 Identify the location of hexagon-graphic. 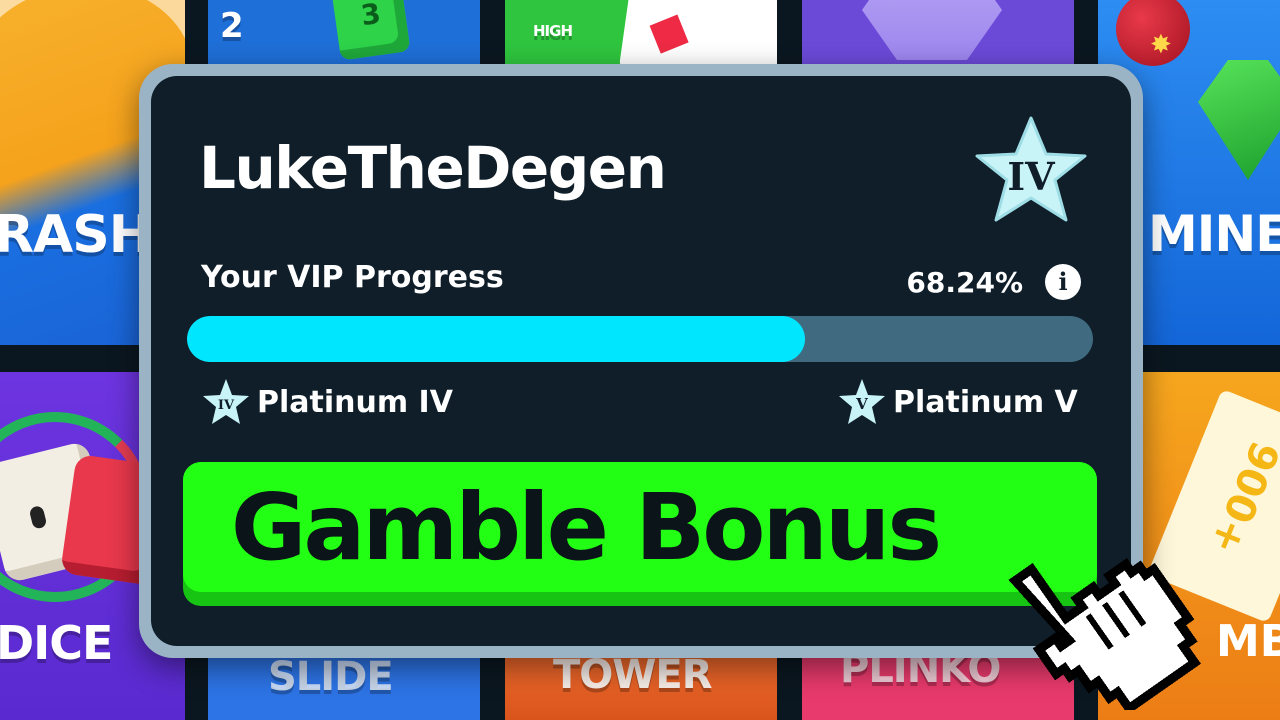
(932, 30).